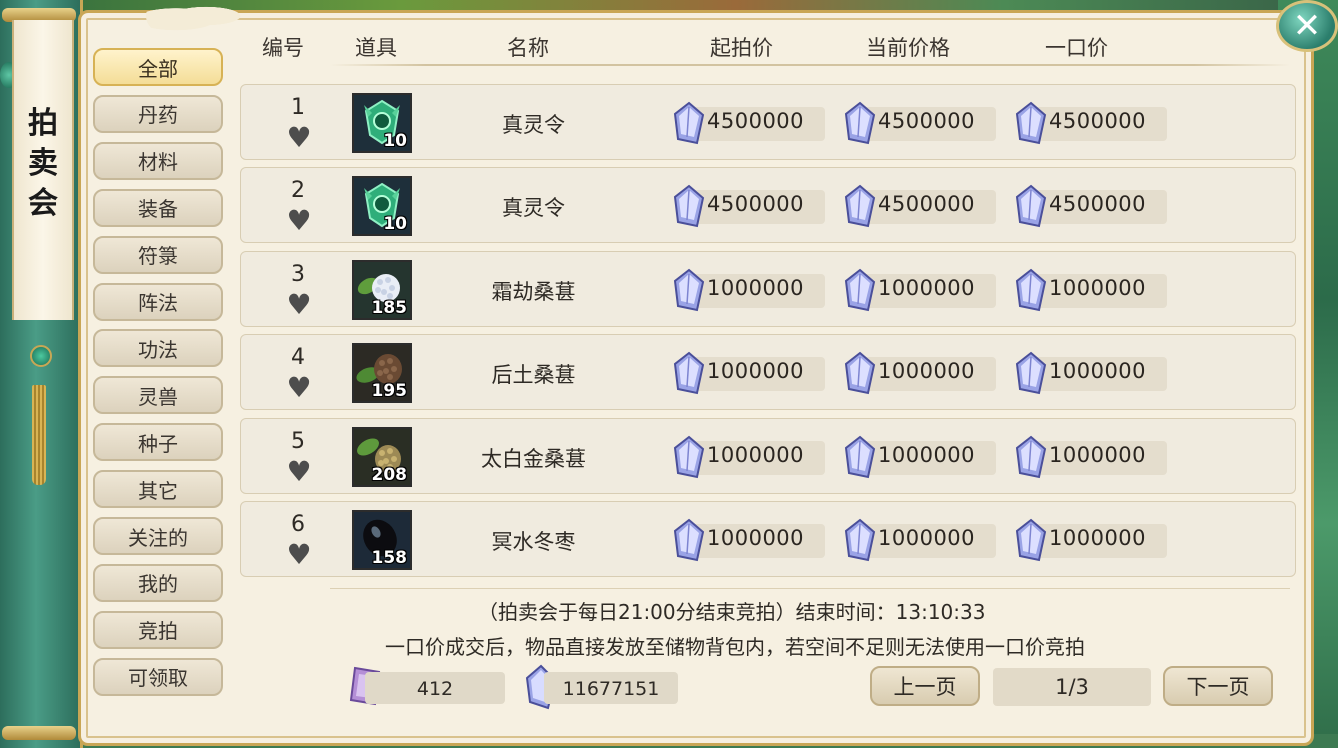  Describe the element at coordinates (41, 374) in the screenshot. I see `title-scroll: 拍卖会` at that location.